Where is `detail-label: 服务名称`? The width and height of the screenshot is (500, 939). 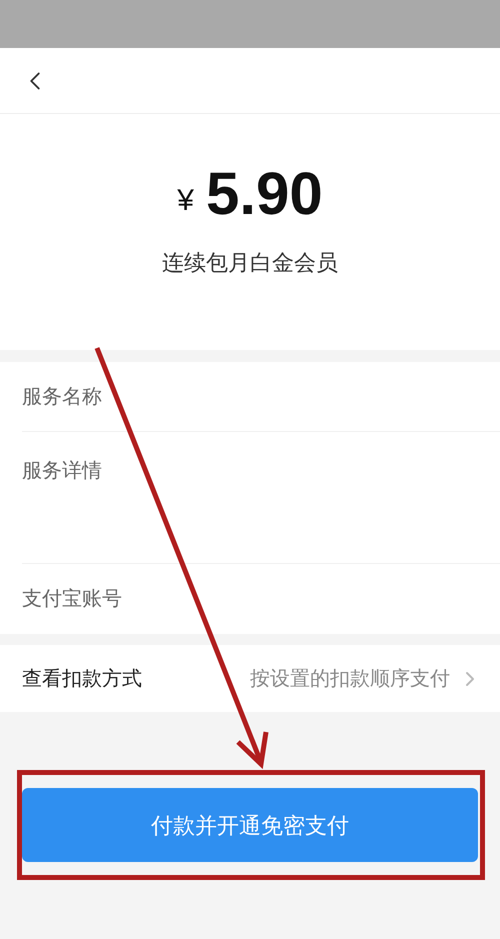
detail-label: 服务名称 is located at coordinates (62, 397).